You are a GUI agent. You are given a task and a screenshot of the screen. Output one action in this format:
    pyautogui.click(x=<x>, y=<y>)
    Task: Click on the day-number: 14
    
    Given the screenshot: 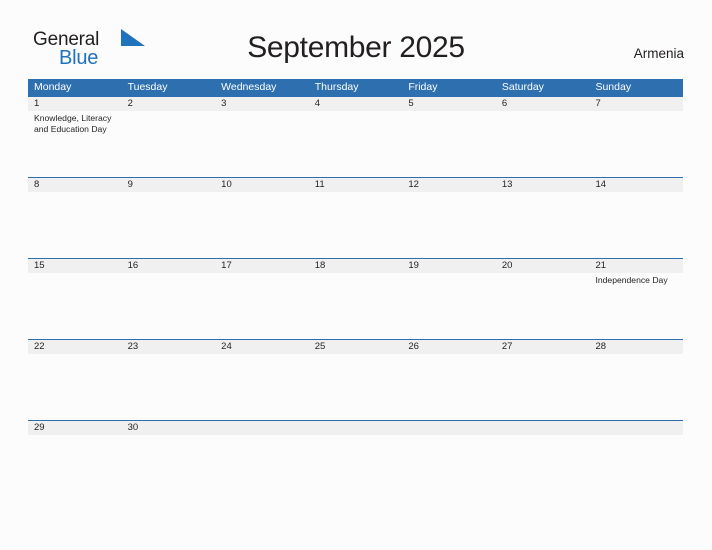 What is the action you would take?
    pyautogui.click(x=636, y=185)
    